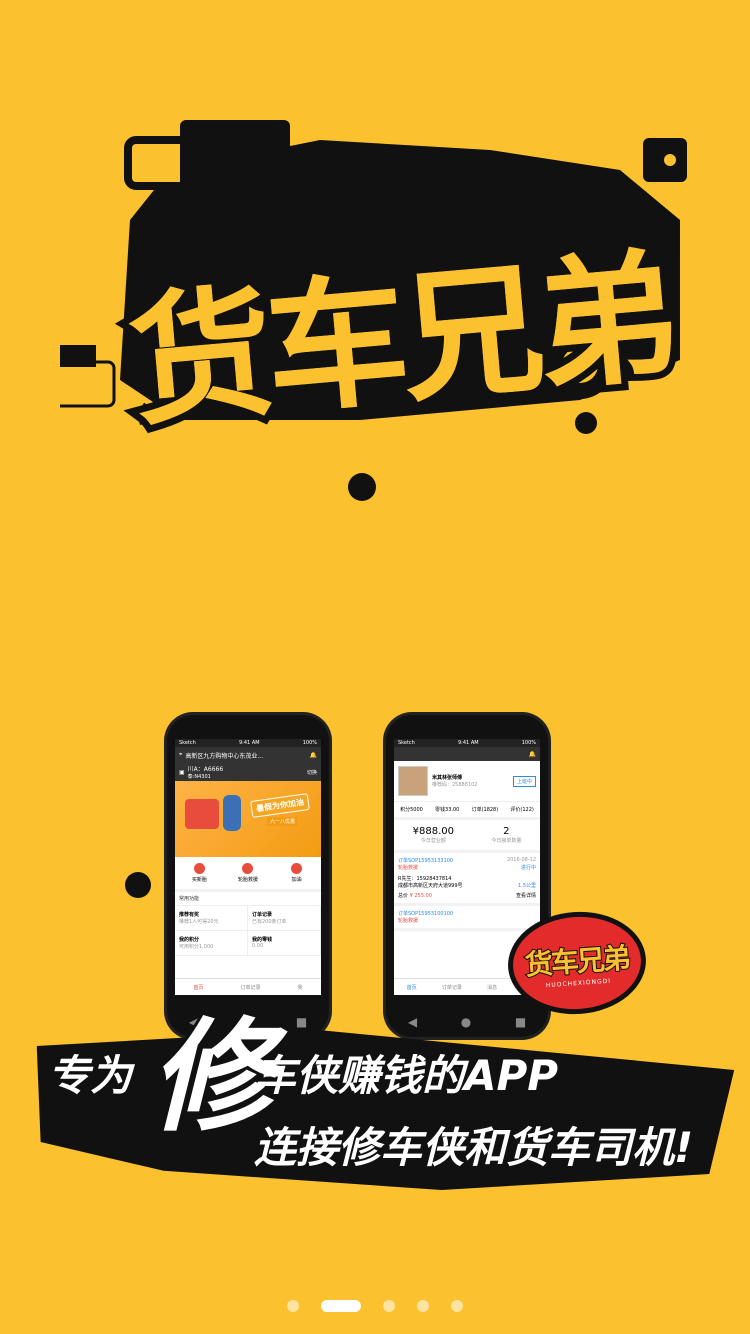 Image resolution: width=750 pixels, height=1334 pixels. Describe the element at coordinates (408, 868) in the screenshot. I see `order-tag: 轮胎救援` at that location.